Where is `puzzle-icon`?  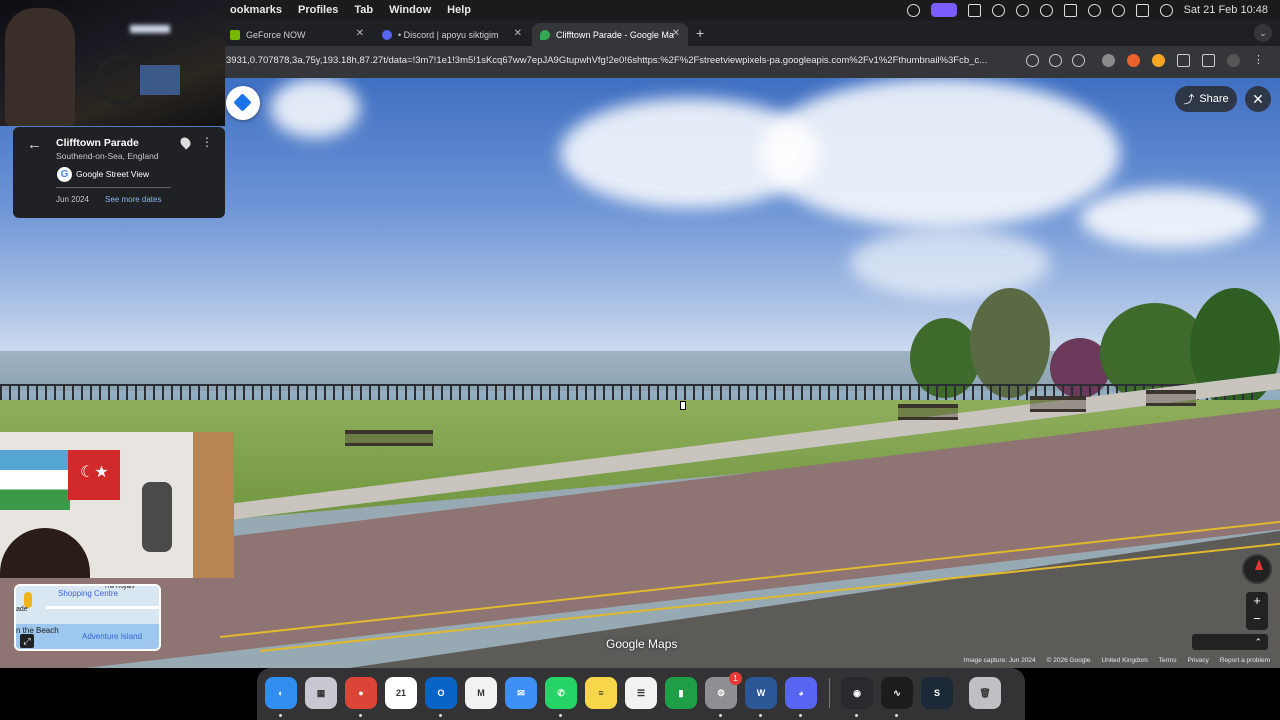
puzzle-icon is located at coordinates (1183, 60).